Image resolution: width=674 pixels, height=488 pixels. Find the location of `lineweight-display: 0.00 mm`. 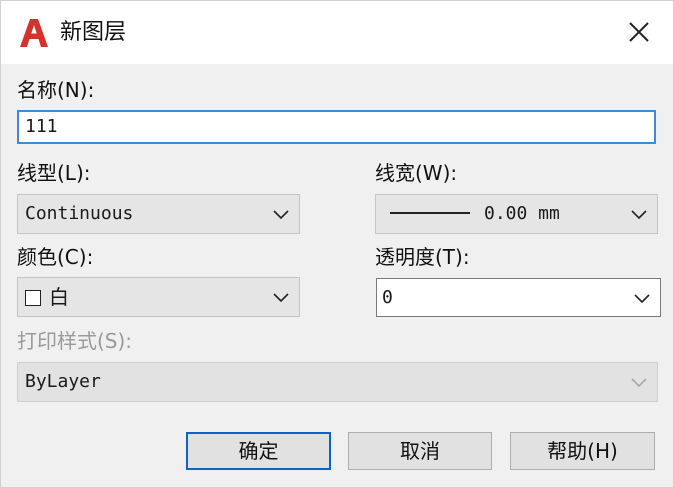

lineweight-display: 0.00 mm is located at coordinates (475, 214).